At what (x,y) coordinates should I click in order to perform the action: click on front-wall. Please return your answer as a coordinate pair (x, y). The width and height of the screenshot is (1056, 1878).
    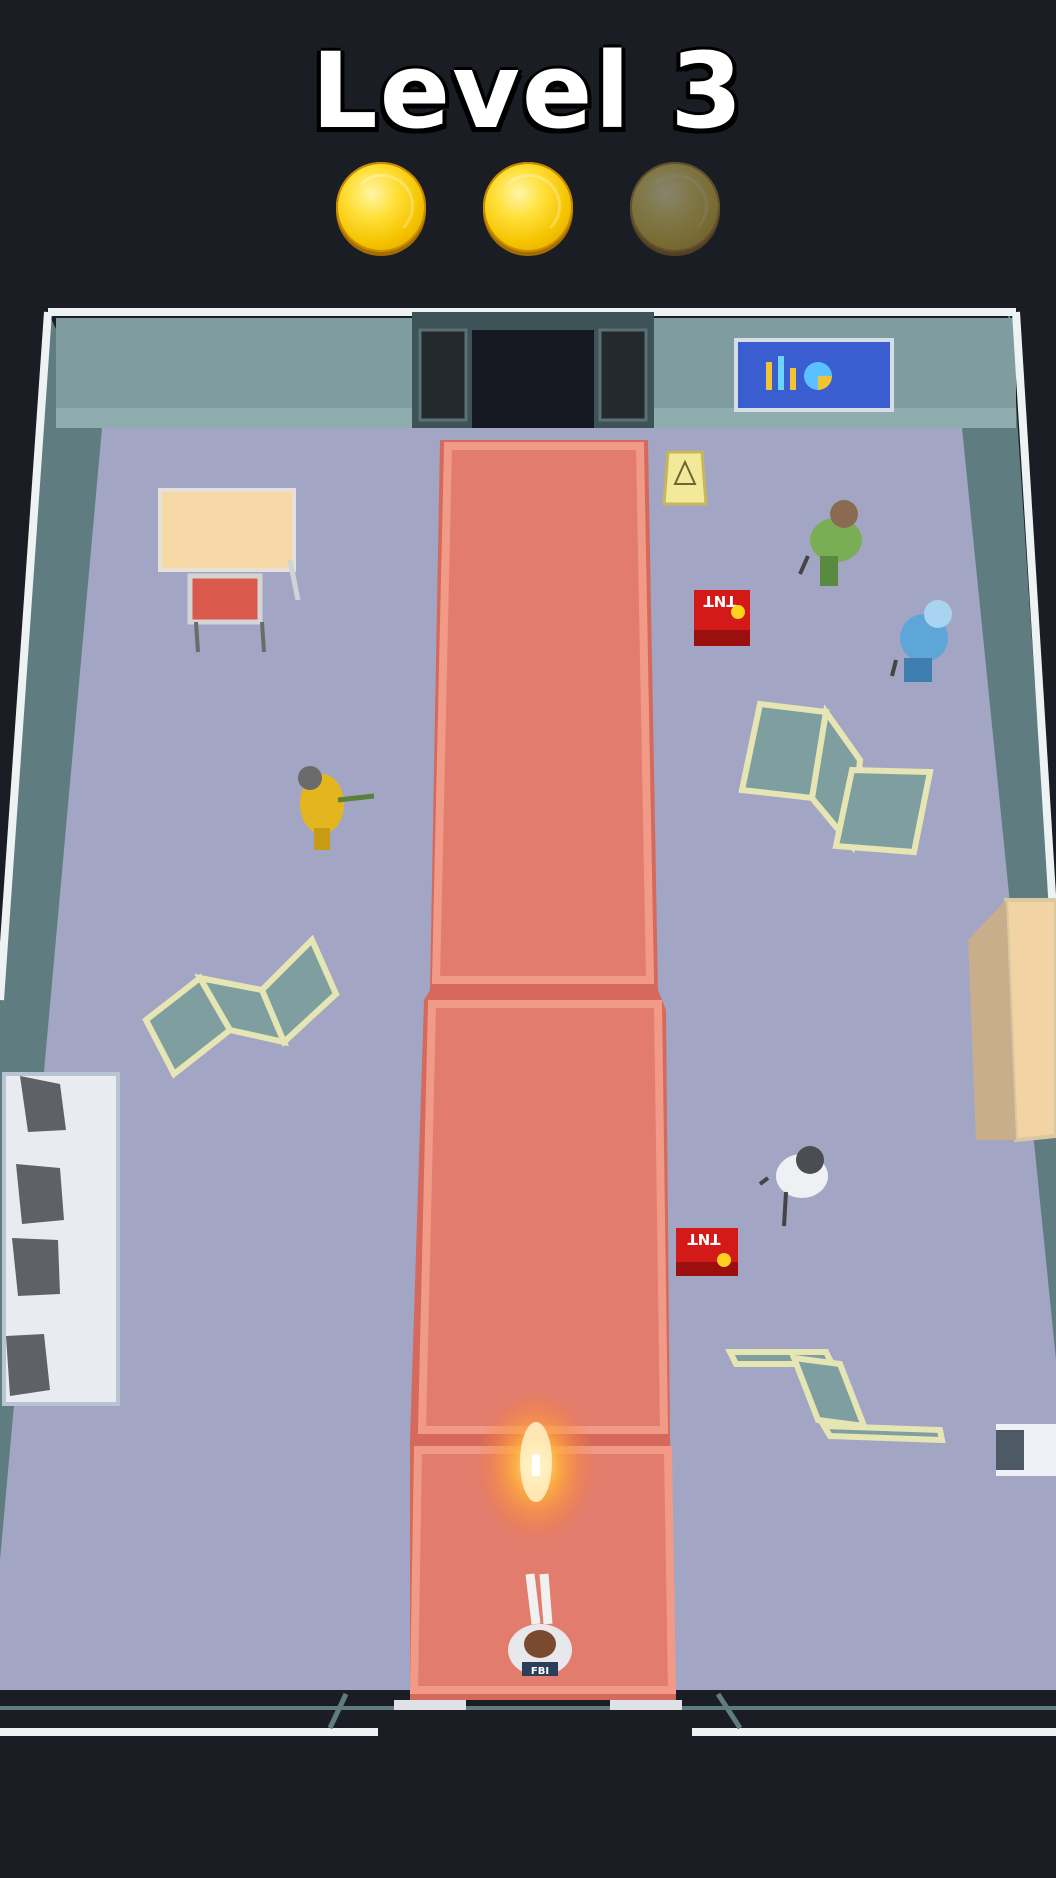
    Looking at the image, I should click on (528, 1719).